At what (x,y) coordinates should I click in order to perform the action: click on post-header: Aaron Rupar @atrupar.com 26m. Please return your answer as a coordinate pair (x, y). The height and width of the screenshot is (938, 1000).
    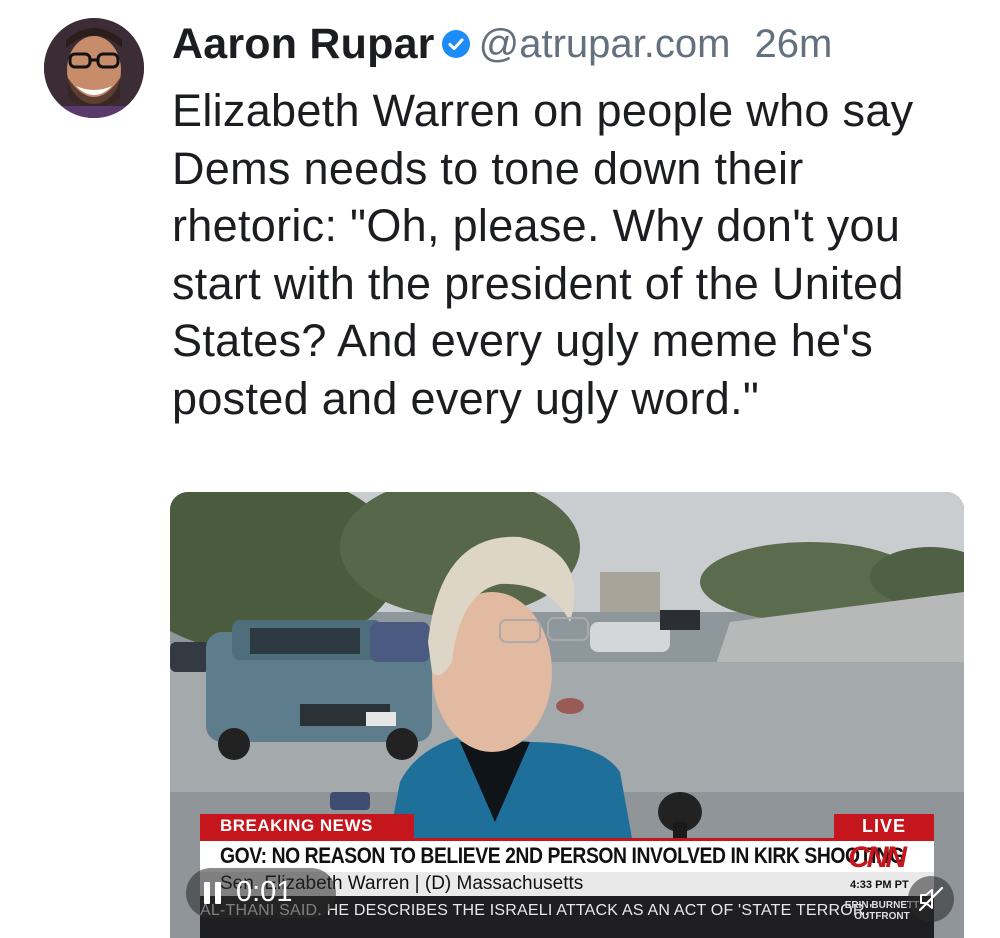
    Looking at the image, I should click on (502, 44).